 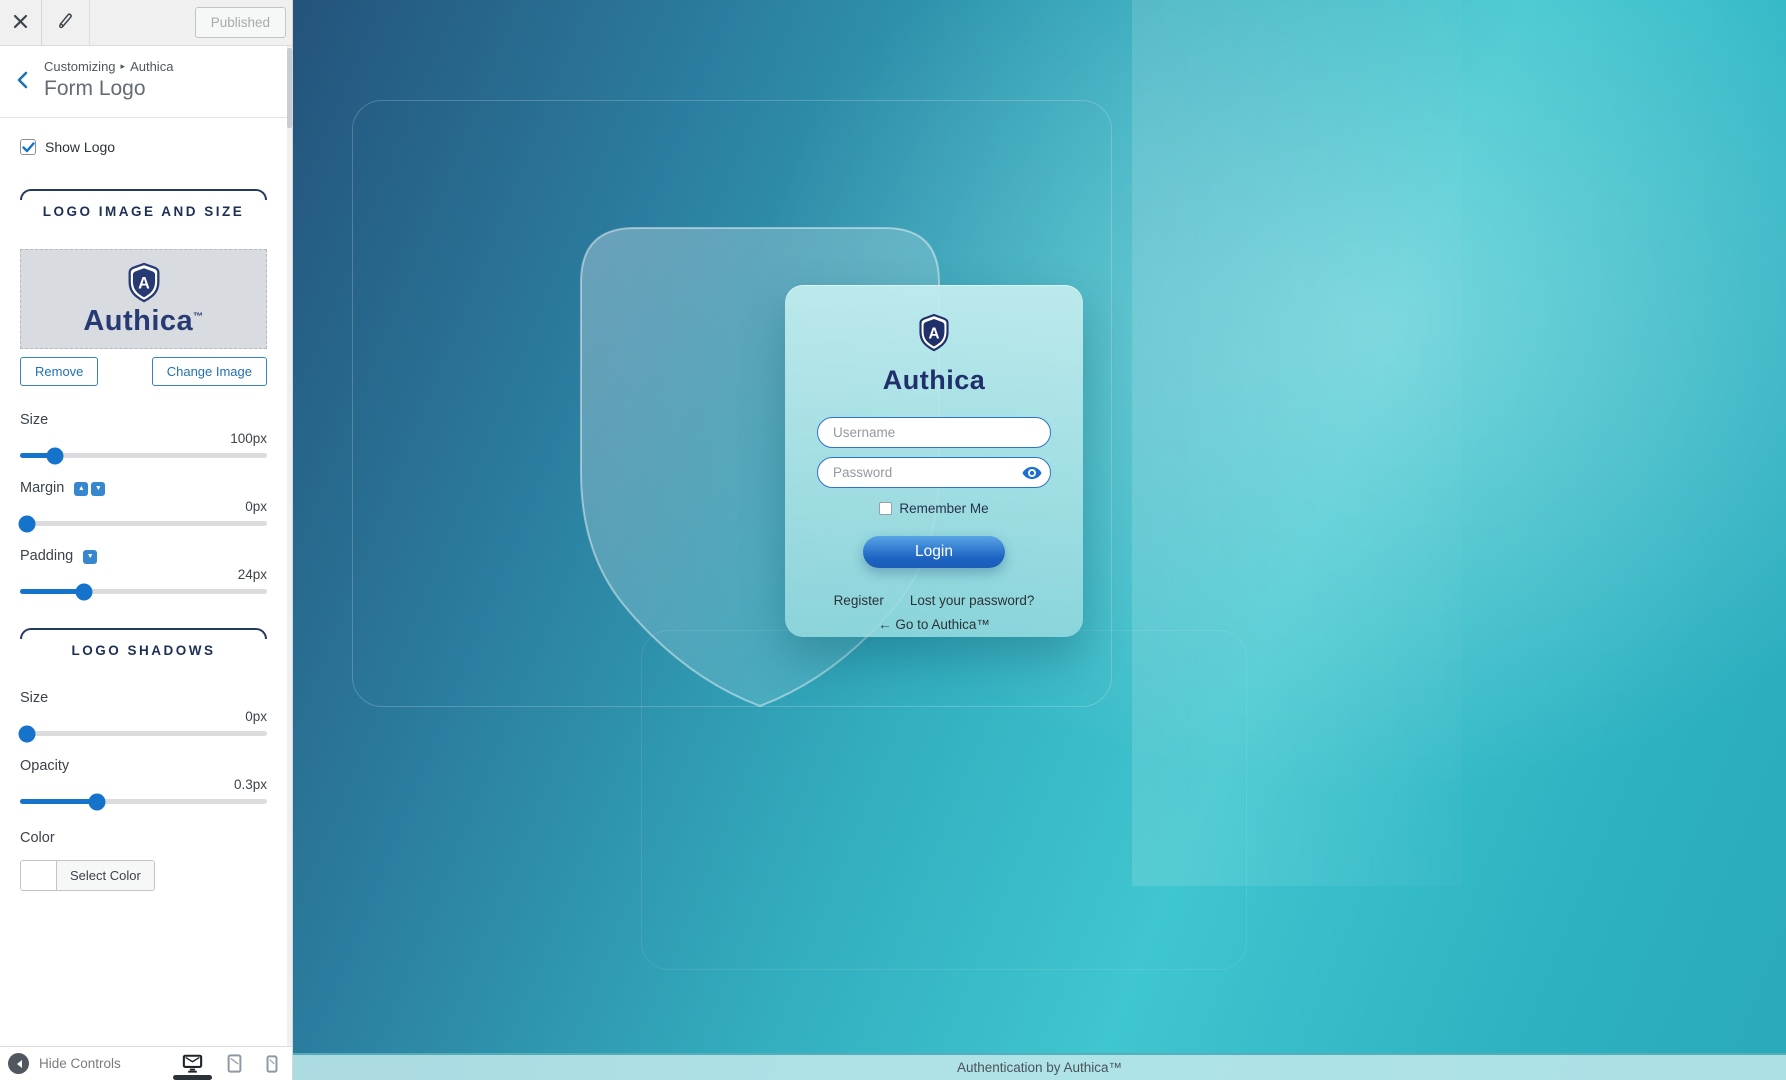 I want to click on padding-value: 24px, so click(x=252, y=574).